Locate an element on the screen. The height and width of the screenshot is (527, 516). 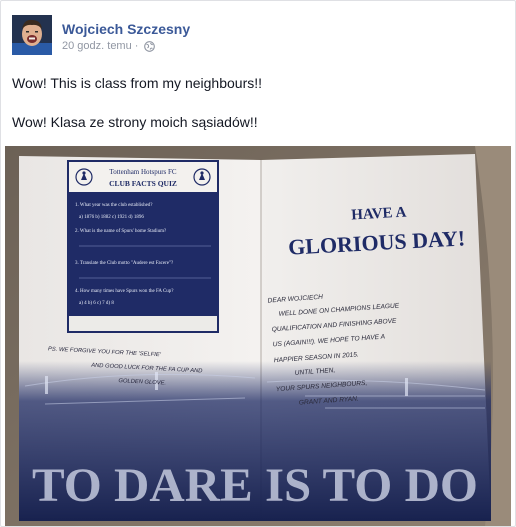
post-header: Wojciech Szczesny 20 godz. temu · is located at coordinates (252, 36).